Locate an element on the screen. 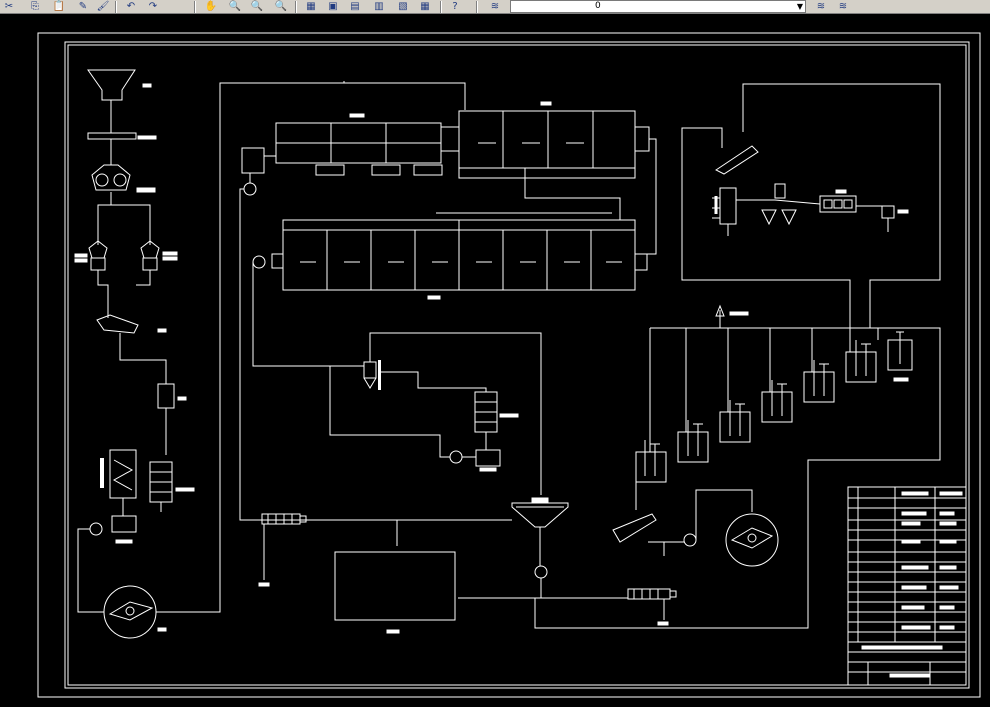  reagent-tank-icon is located at coordinates (732, 310).